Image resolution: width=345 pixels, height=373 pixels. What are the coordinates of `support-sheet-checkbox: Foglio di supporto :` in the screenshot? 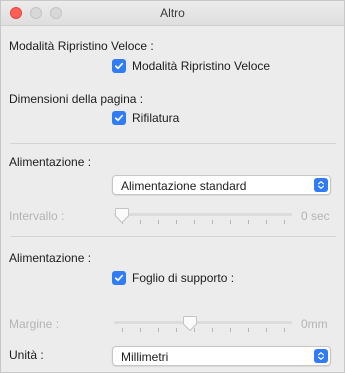 It's located at (173, 278).